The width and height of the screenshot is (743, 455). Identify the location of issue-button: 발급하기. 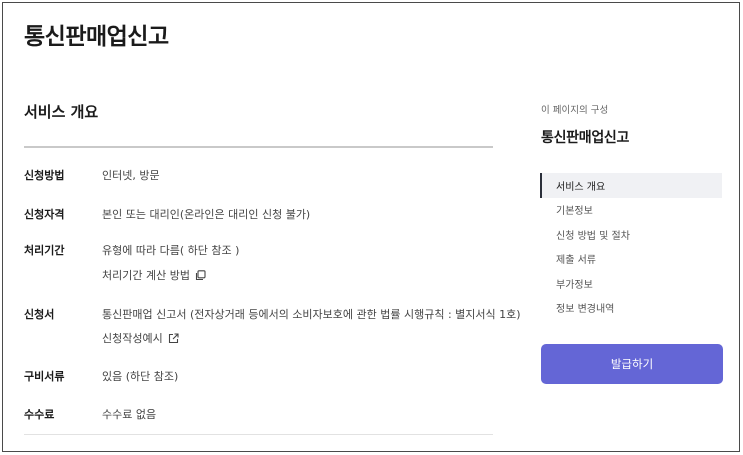
(632, 364).